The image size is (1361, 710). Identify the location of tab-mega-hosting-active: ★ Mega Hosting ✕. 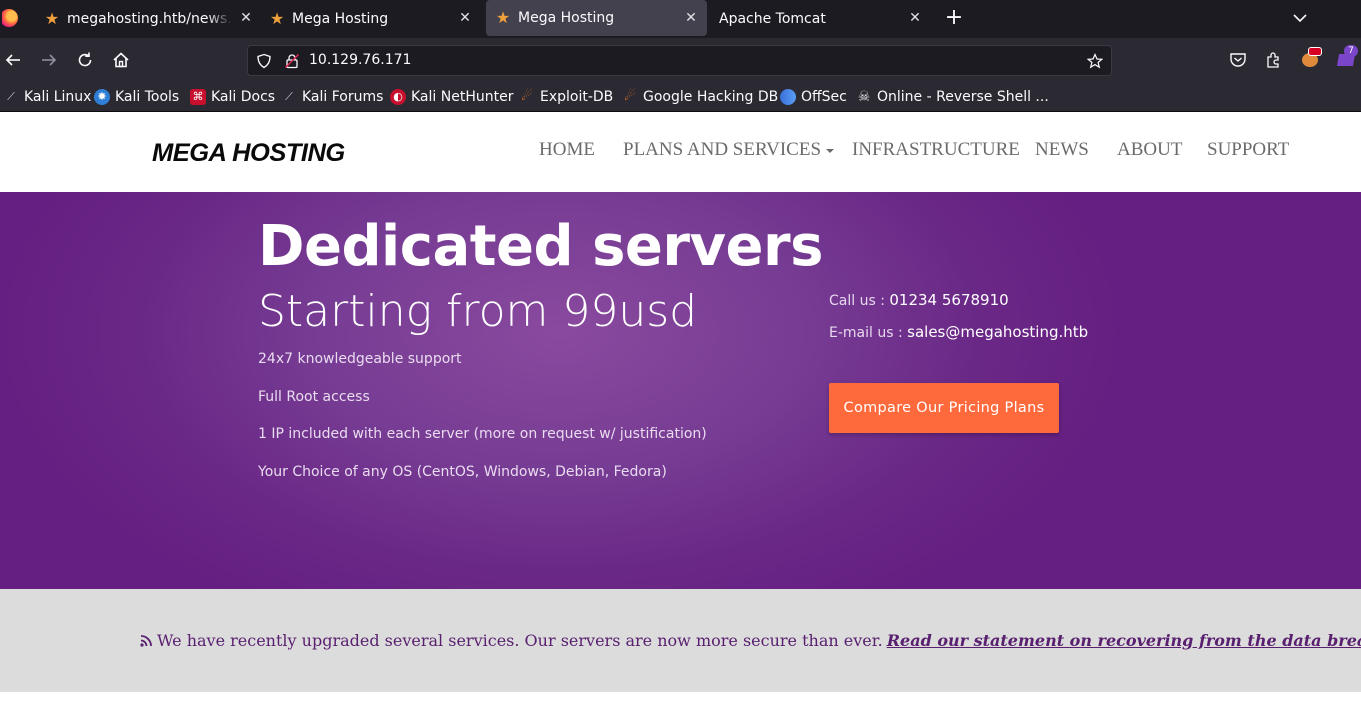
(596, 18).